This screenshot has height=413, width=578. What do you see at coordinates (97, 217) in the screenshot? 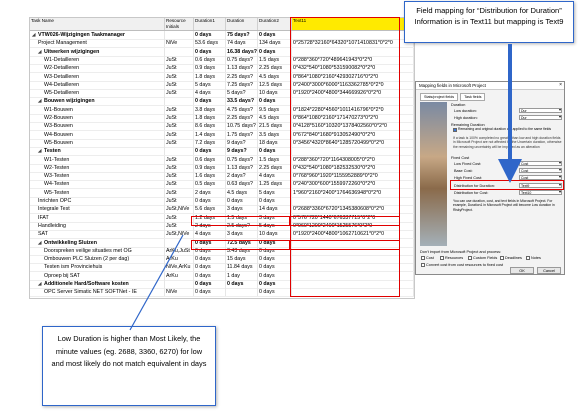
I see `task-name-cell: IFAT` at bounding box center [97, 217].